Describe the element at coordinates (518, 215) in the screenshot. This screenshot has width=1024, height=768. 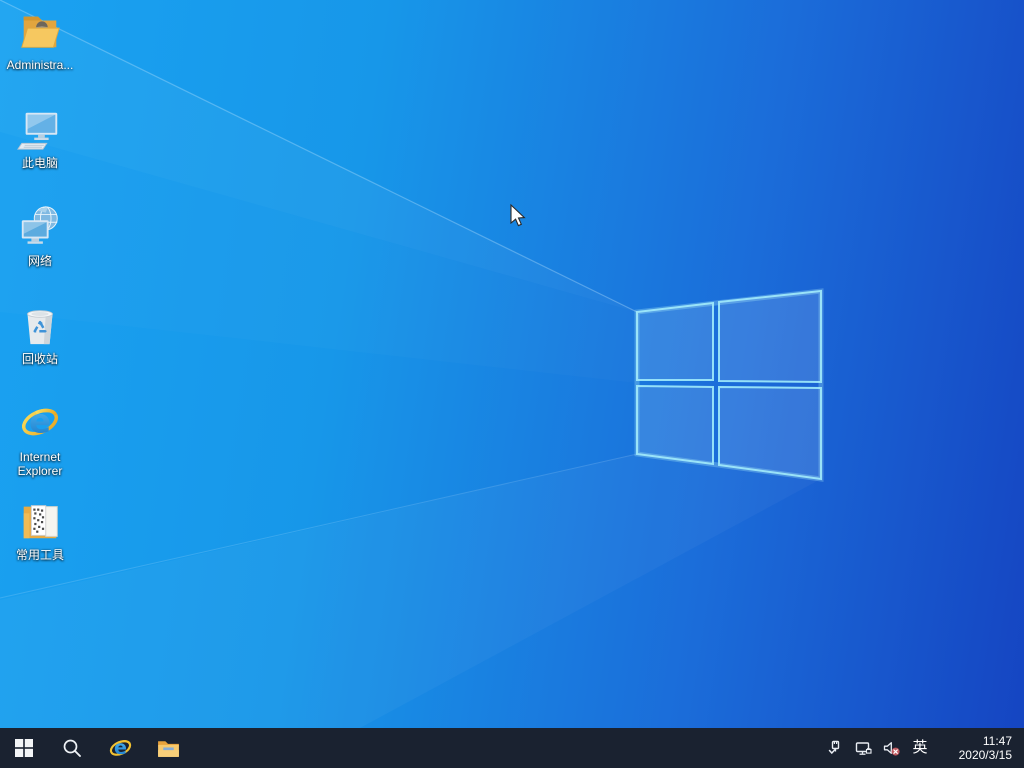
I see `mouse-cursor` at that location.